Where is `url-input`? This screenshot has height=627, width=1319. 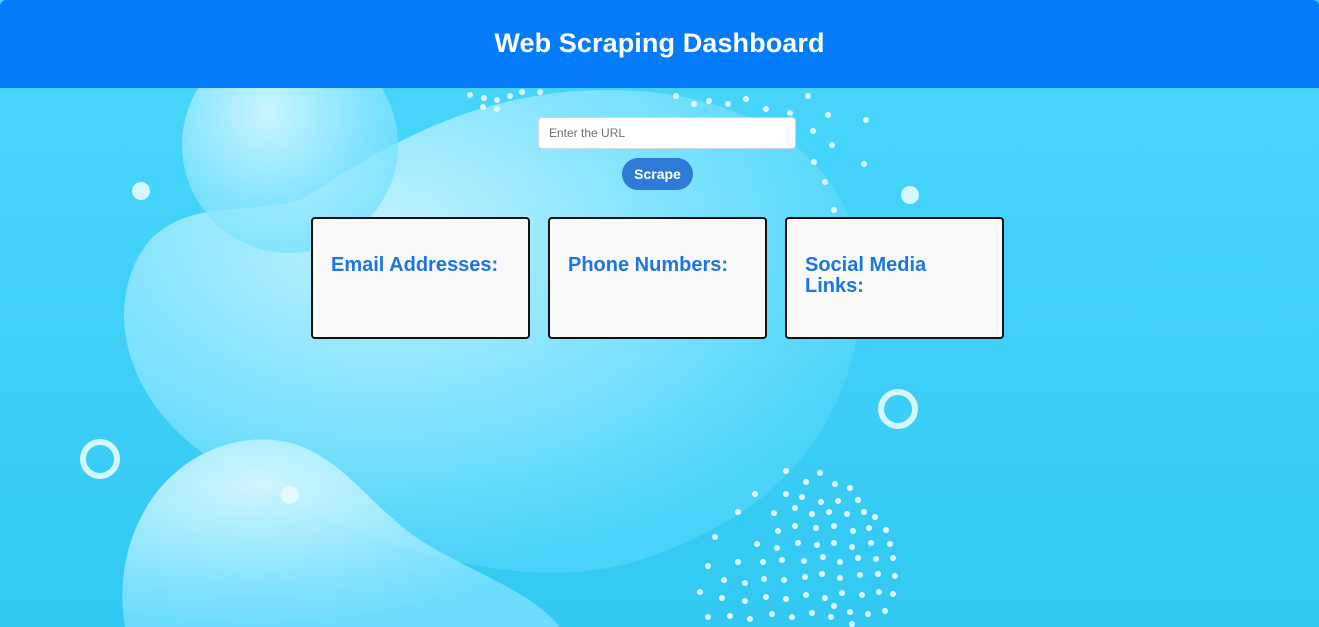
url-input is located at coordinates (667, 133).